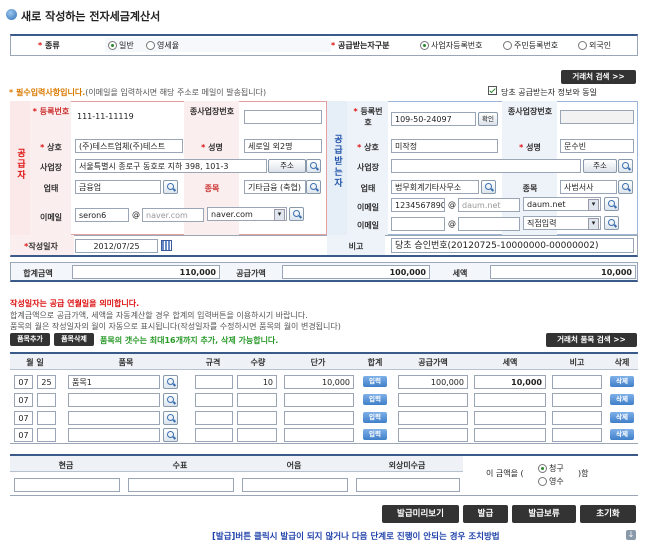  I want to click on receiver-confirm-button: 확인, so click(488, 119).